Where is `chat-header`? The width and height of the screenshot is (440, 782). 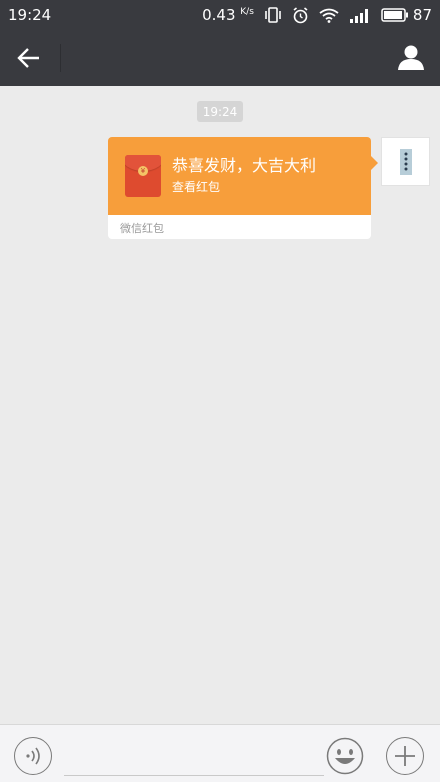 chat-header is located at coordinates (220, 58).